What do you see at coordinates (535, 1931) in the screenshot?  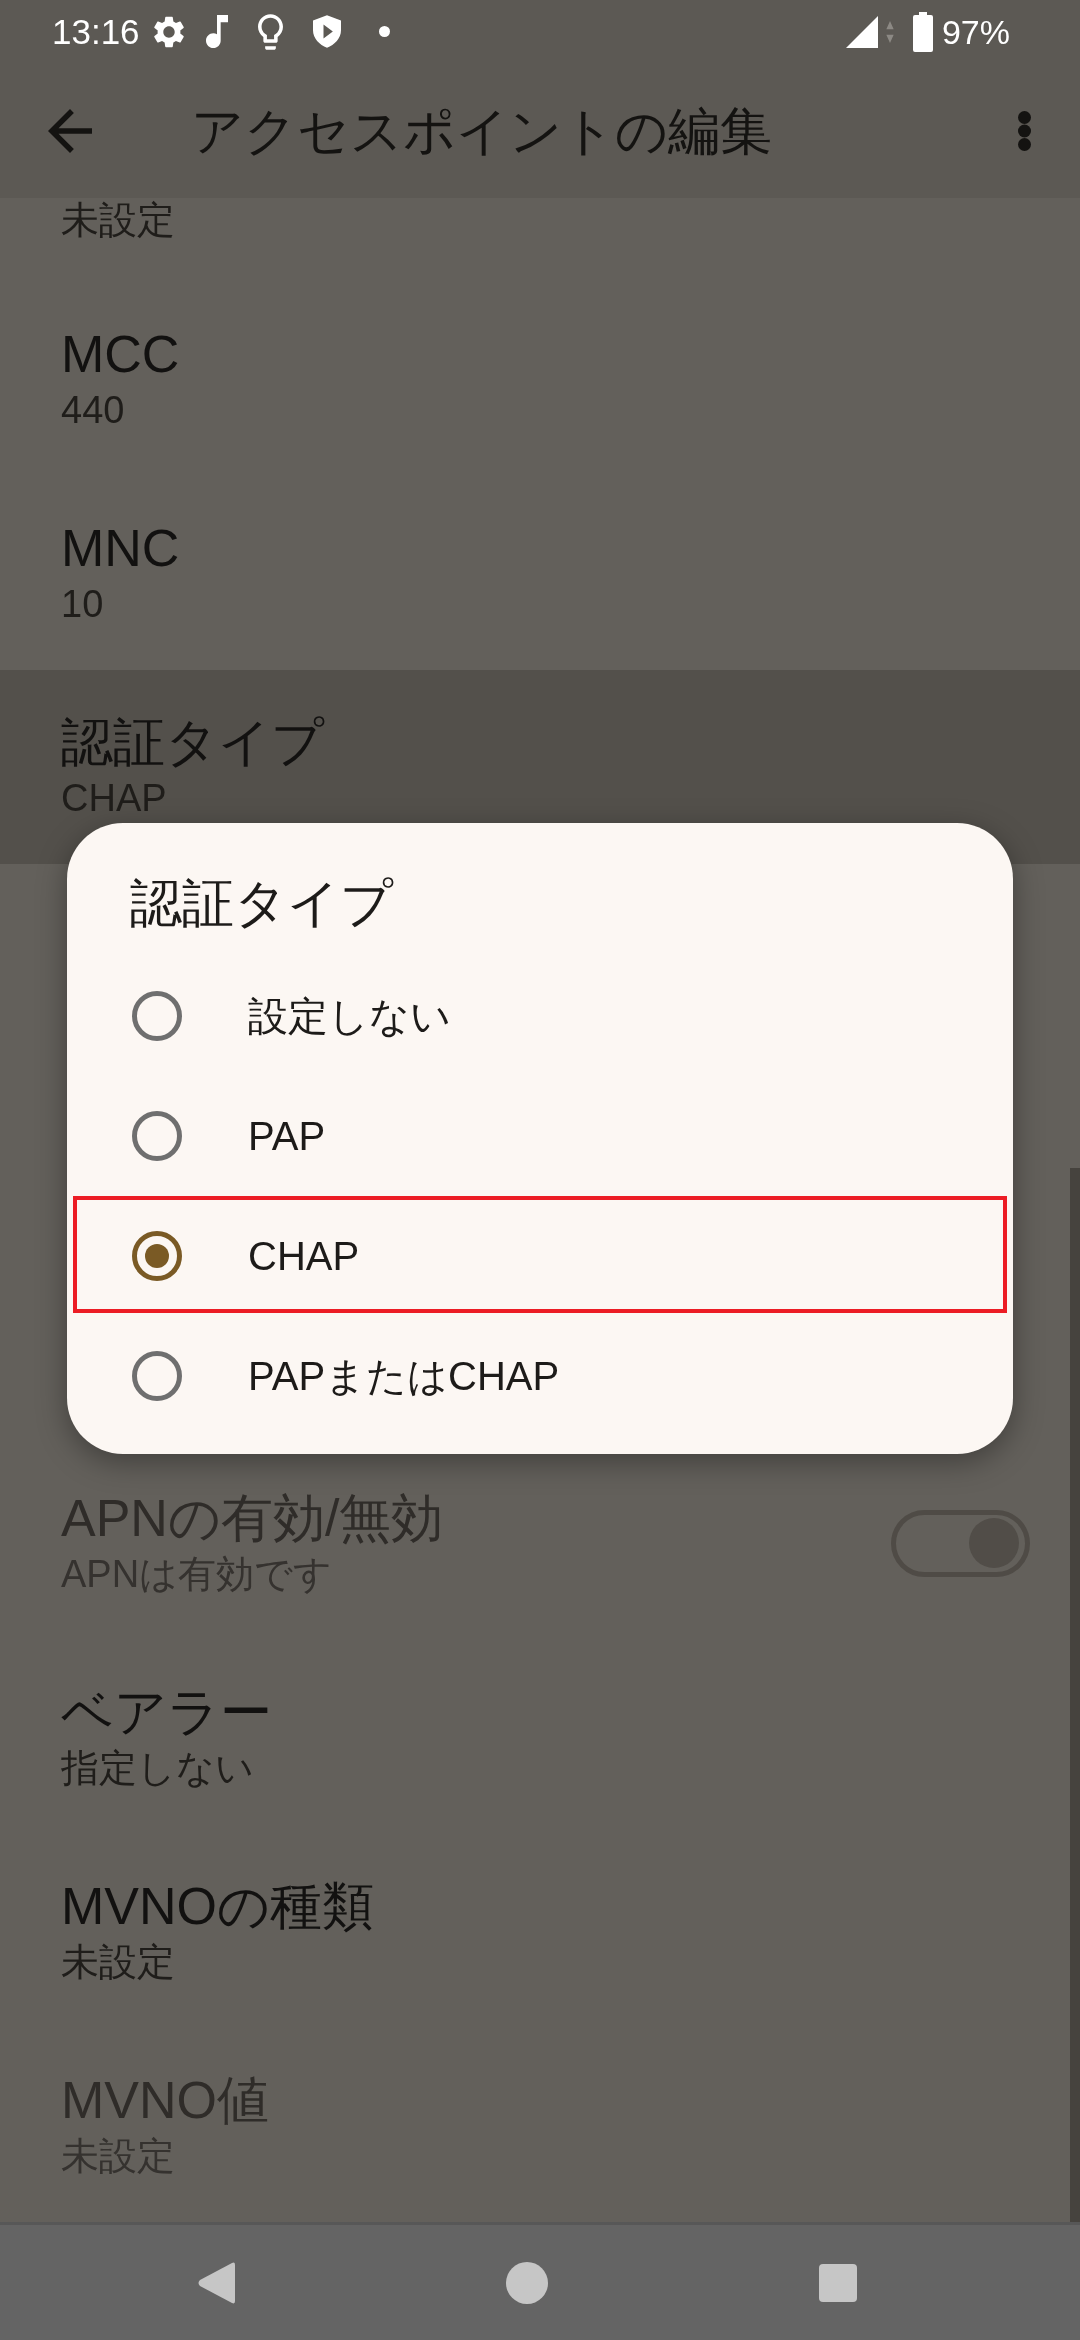 I see `settings-row: MVNOの種類 未設定` at bounding box center [535, 1931].